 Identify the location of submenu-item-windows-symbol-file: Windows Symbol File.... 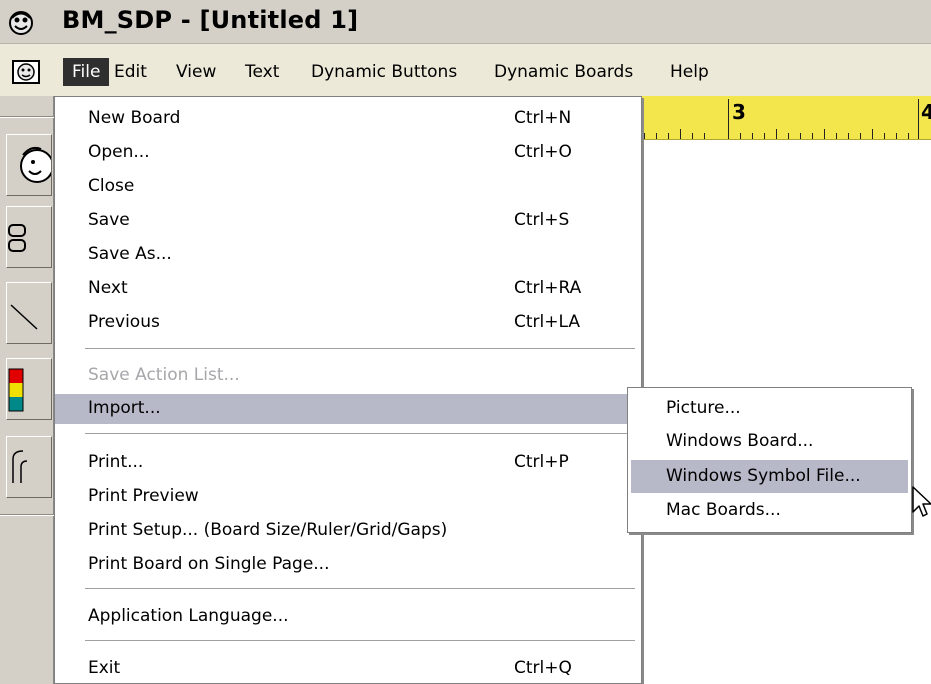
(769, 476).